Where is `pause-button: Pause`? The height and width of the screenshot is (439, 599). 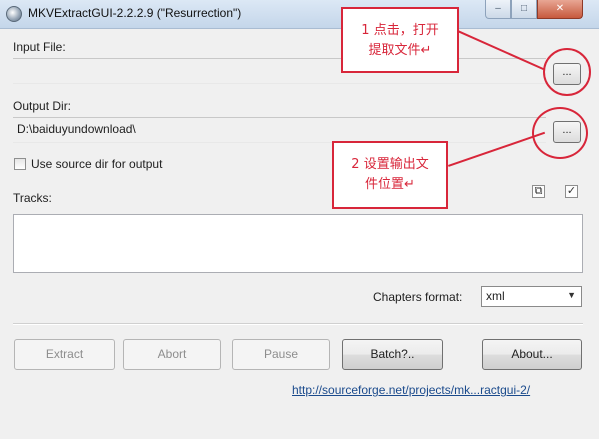
pause-button: Pause is located at coordinates (281, 354).